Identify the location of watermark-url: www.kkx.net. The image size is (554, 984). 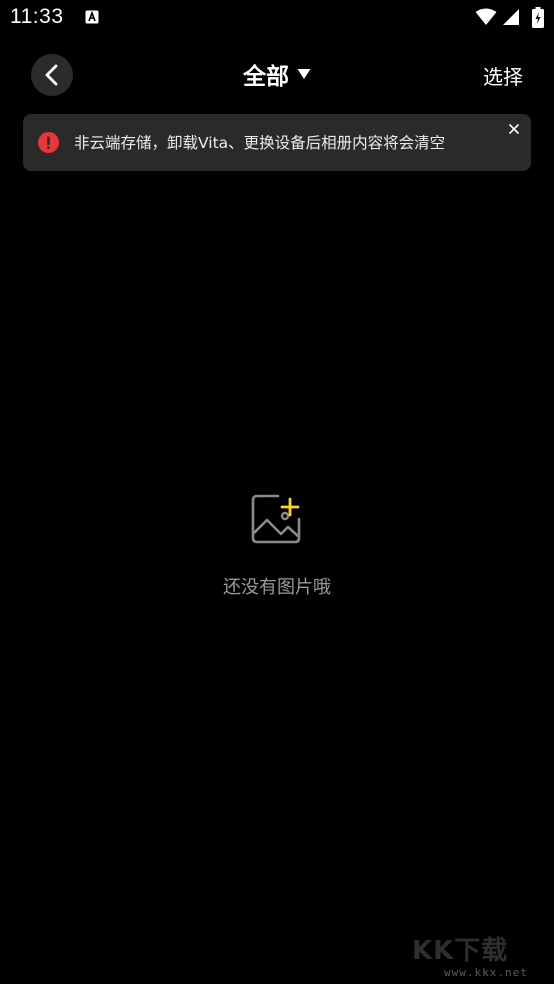
(486, 972).